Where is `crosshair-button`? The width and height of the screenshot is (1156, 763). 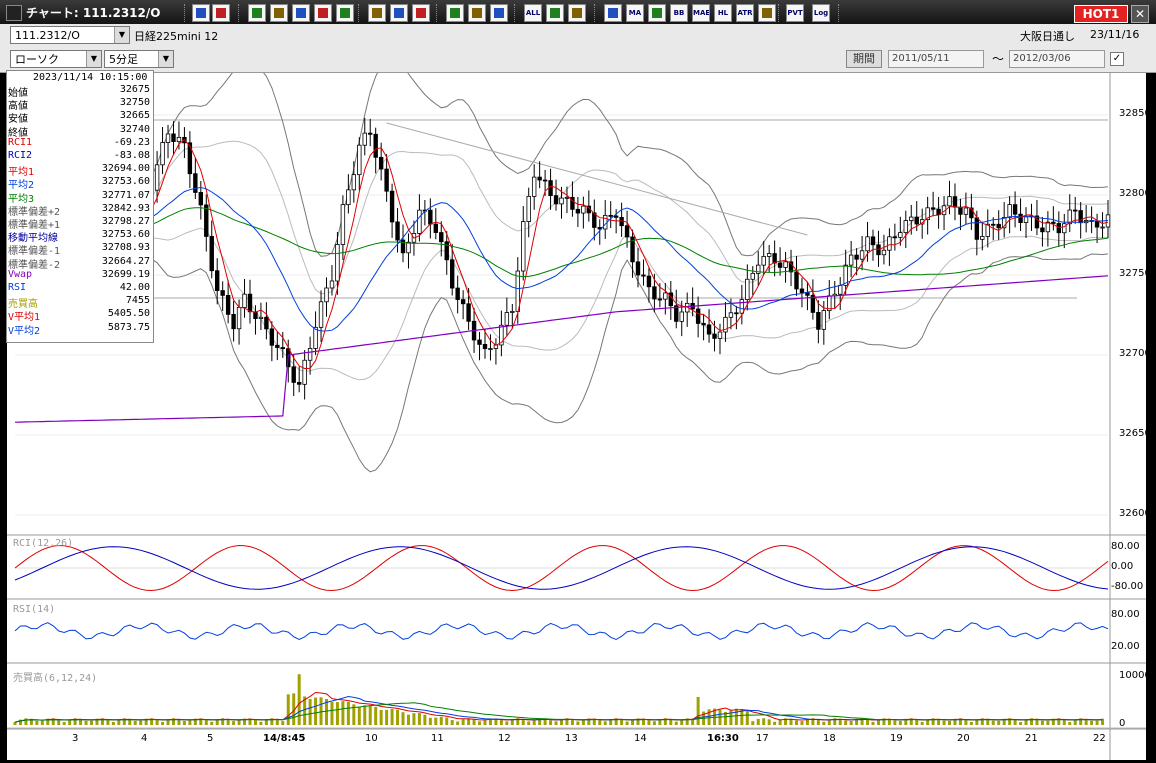
crosshair-button is located at coordinates (221, 13).